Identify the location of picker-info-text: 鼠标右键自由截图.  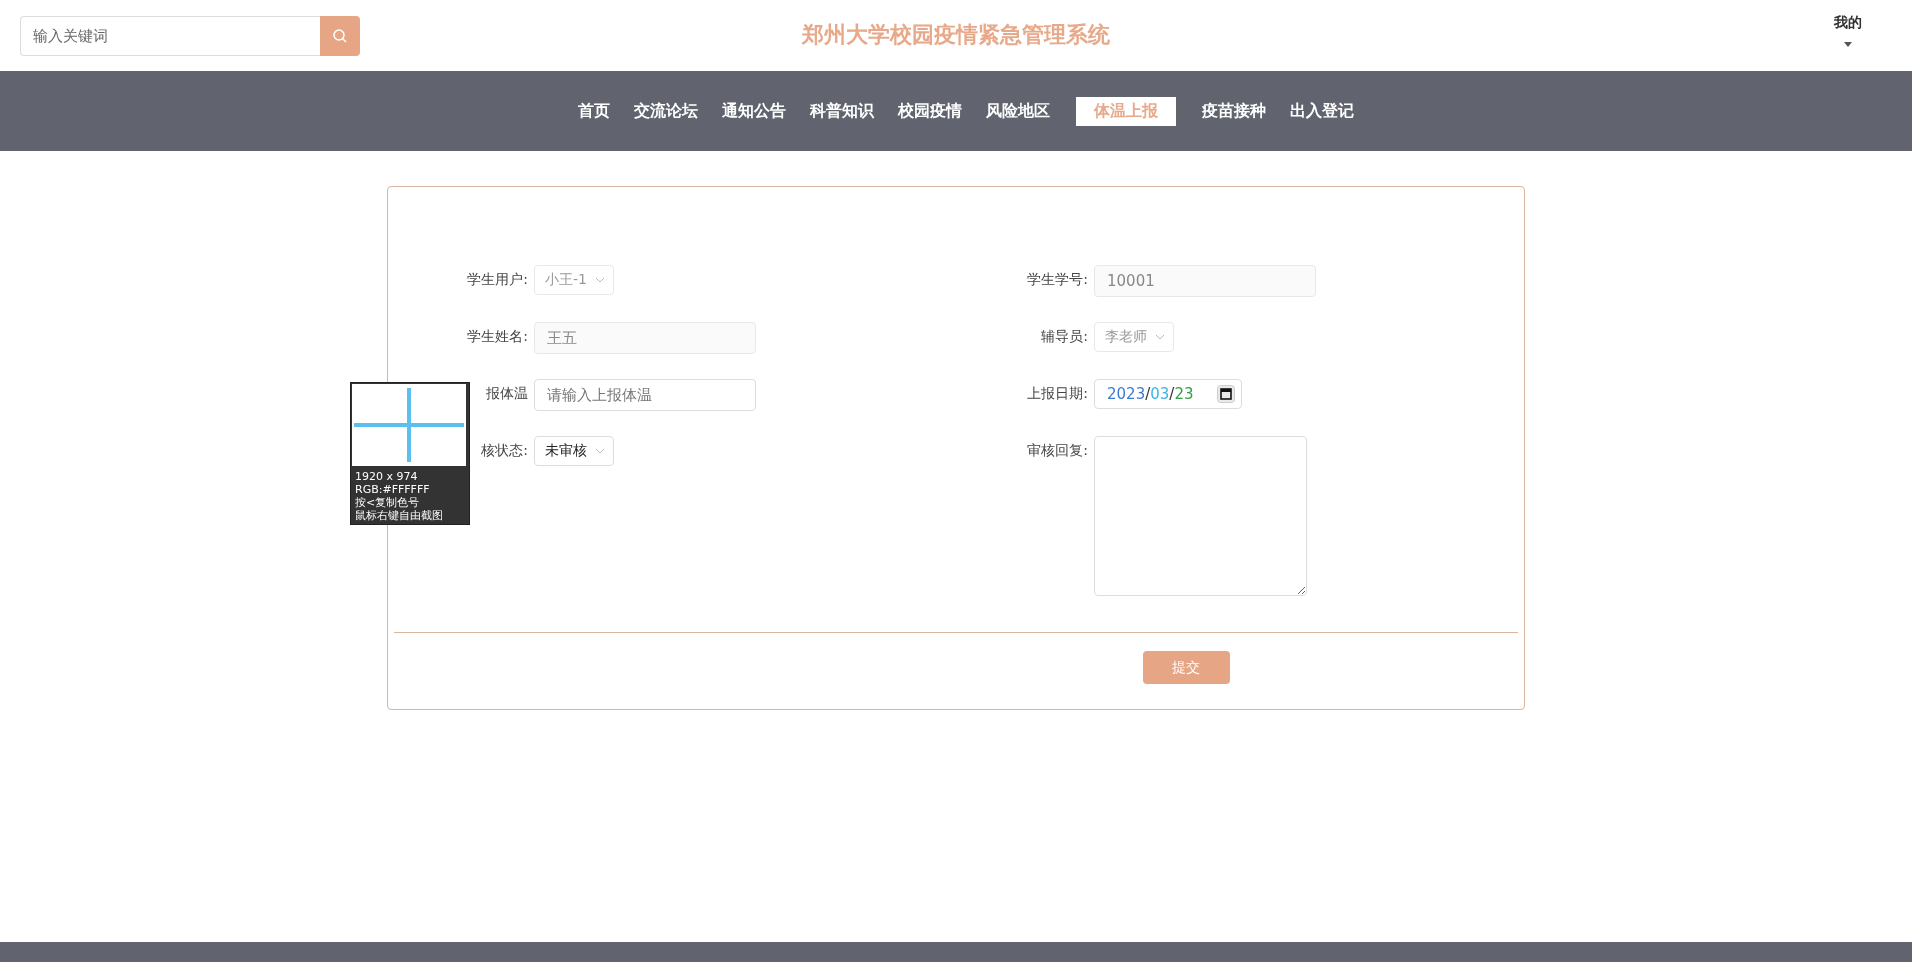
(399, 515).